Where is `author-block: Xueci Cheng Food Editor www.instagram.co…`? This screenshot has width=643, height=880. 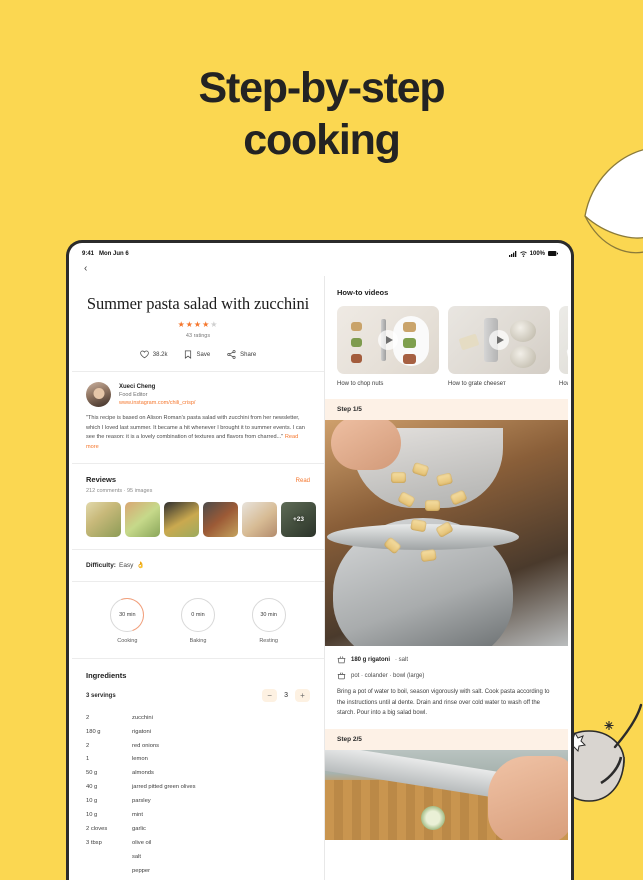
author-block: Xueci Cheng Food Editor www.instagram.co… is located at coordinates (198, 393).